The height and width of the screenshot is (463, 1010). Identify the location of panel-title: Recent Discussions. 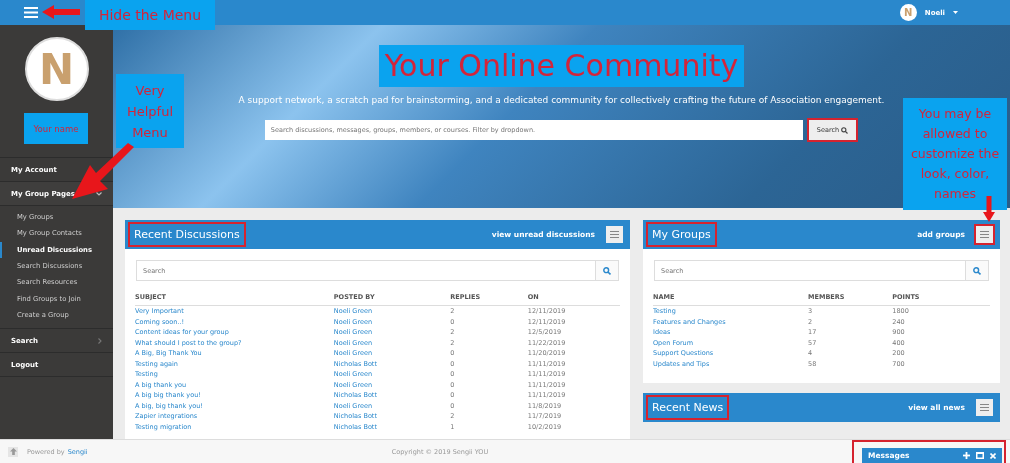
(187, 234).